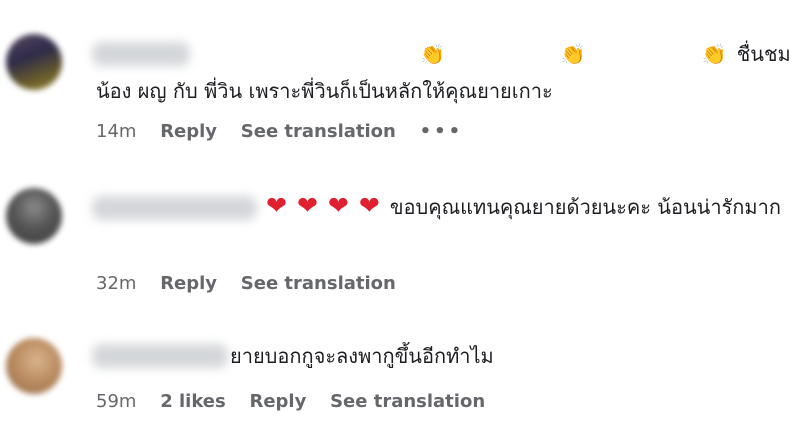  What do you see at coordinates (193, 401) in the screenshot?
I see `likes-count: 2 likes` at bounding box center [193, 401].